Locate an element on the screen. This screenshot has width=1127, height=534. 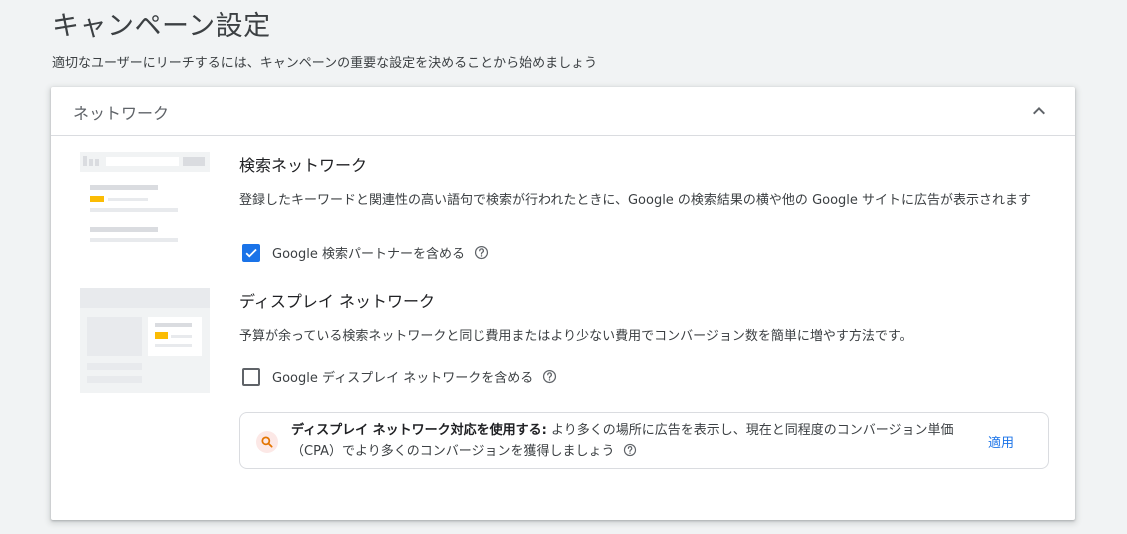
search-icon is located at coordinates (267, 442).